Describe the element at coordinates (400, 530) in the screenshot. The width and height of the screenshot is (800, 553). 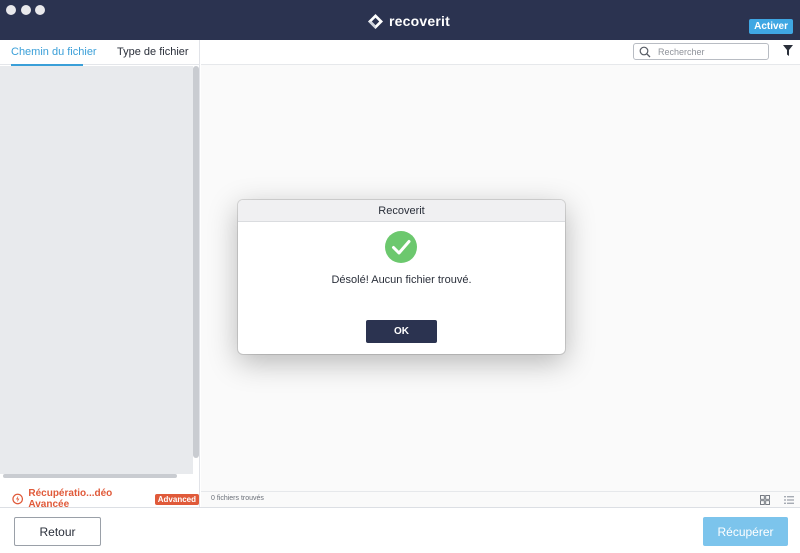
I see `footer-bar: Retour Récupérer` at that location.